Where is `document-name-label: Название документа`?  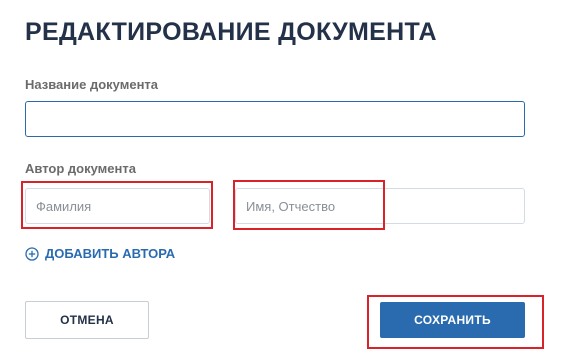
document-name-label: Название документа is located at coordinates (92, 84).